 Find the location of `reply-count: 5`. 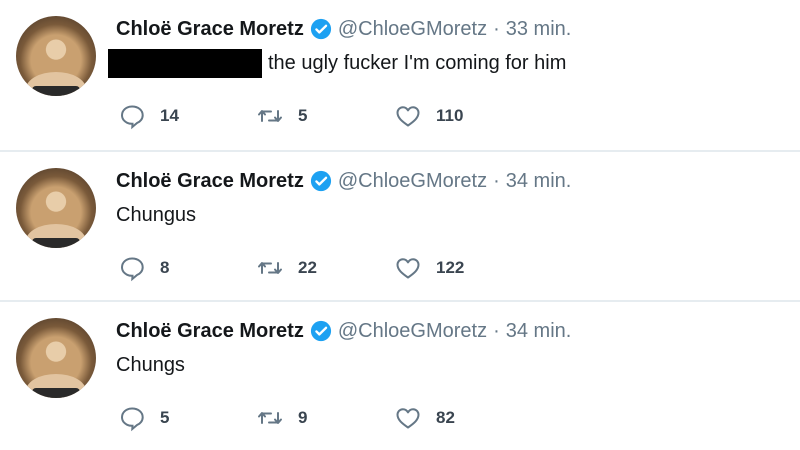

reply-count: 5 is located at coordinates (165, 417).